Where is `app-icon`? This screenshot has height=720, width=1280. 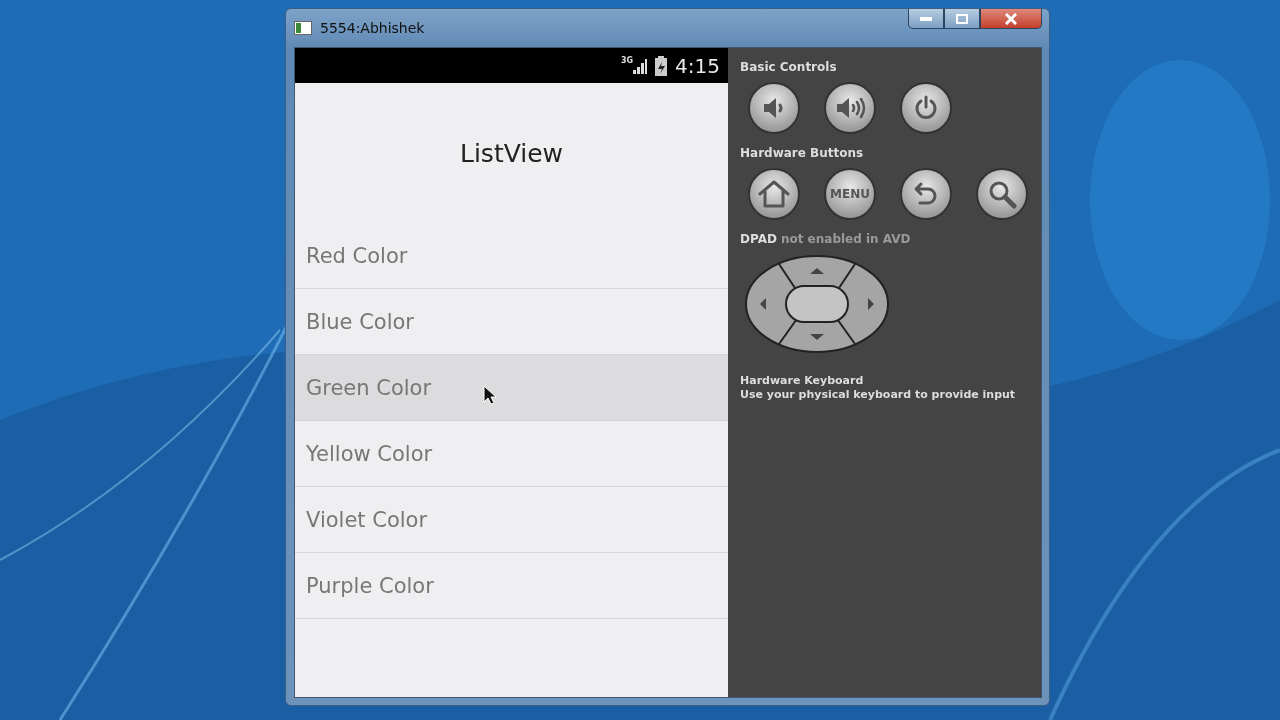
app-icon is located at coordinates (303, 28).